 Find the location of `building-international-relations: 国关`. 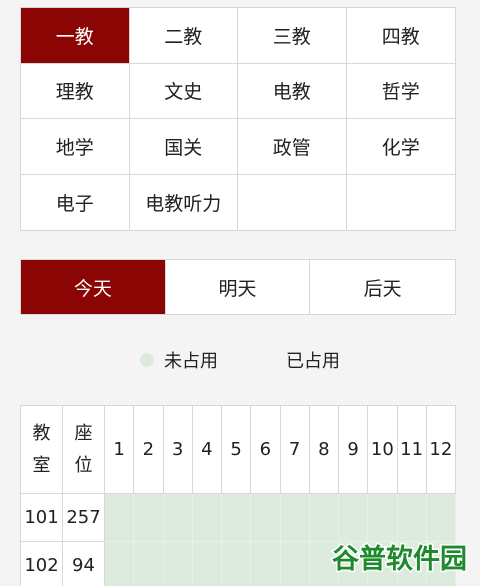

building-international-relations: 国关 is located at coordinates (183, 147).